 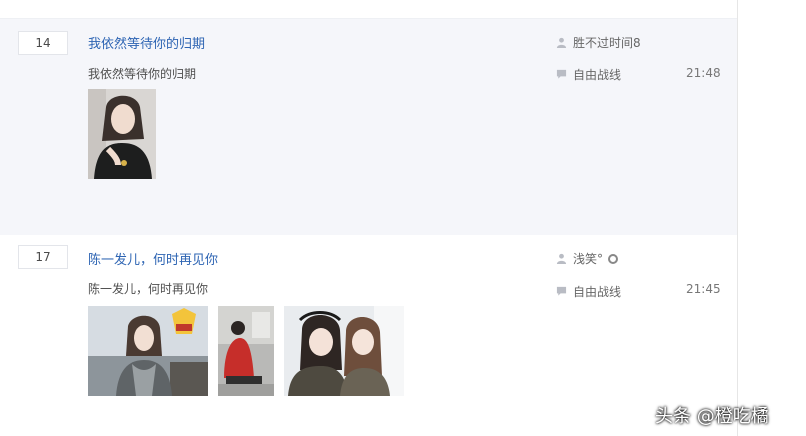 I want to click on author-name: 胜不过时间8, so click(x=607, y=42).